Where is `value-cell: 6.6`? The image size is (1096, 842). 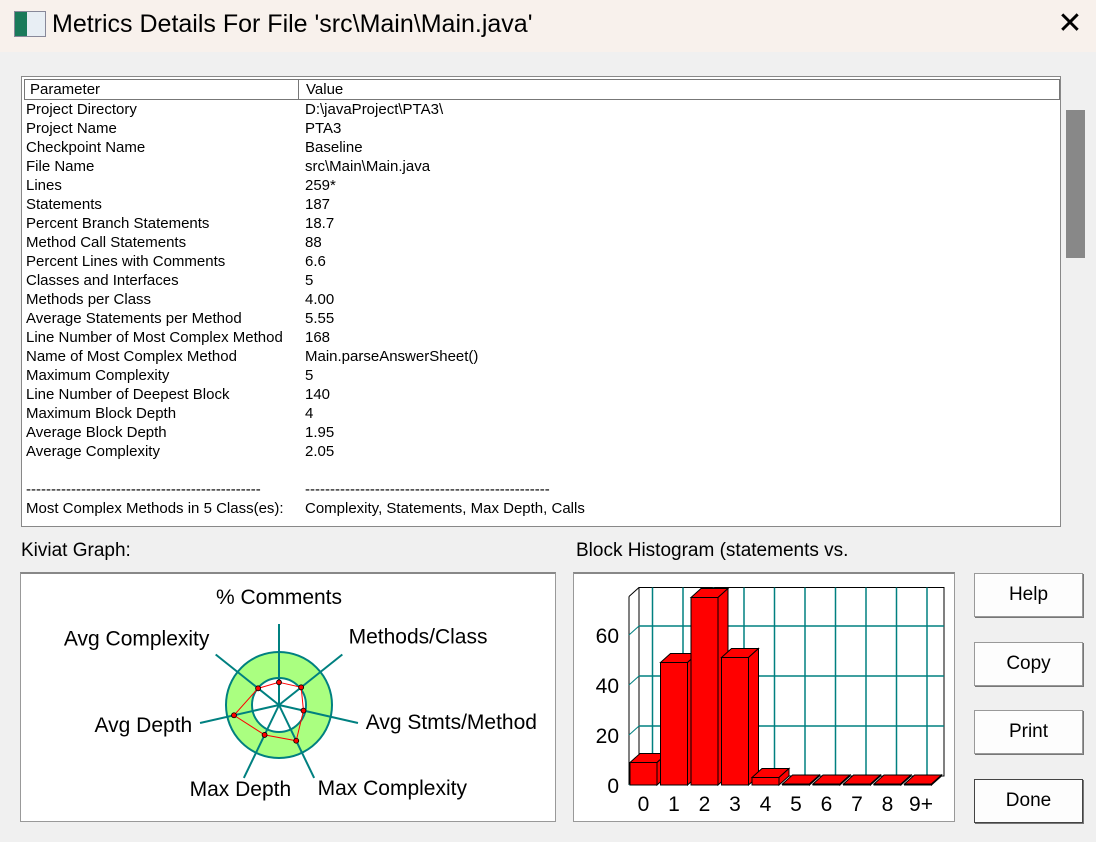 value-cell: 6.6 is located at coordinates (315, 261).